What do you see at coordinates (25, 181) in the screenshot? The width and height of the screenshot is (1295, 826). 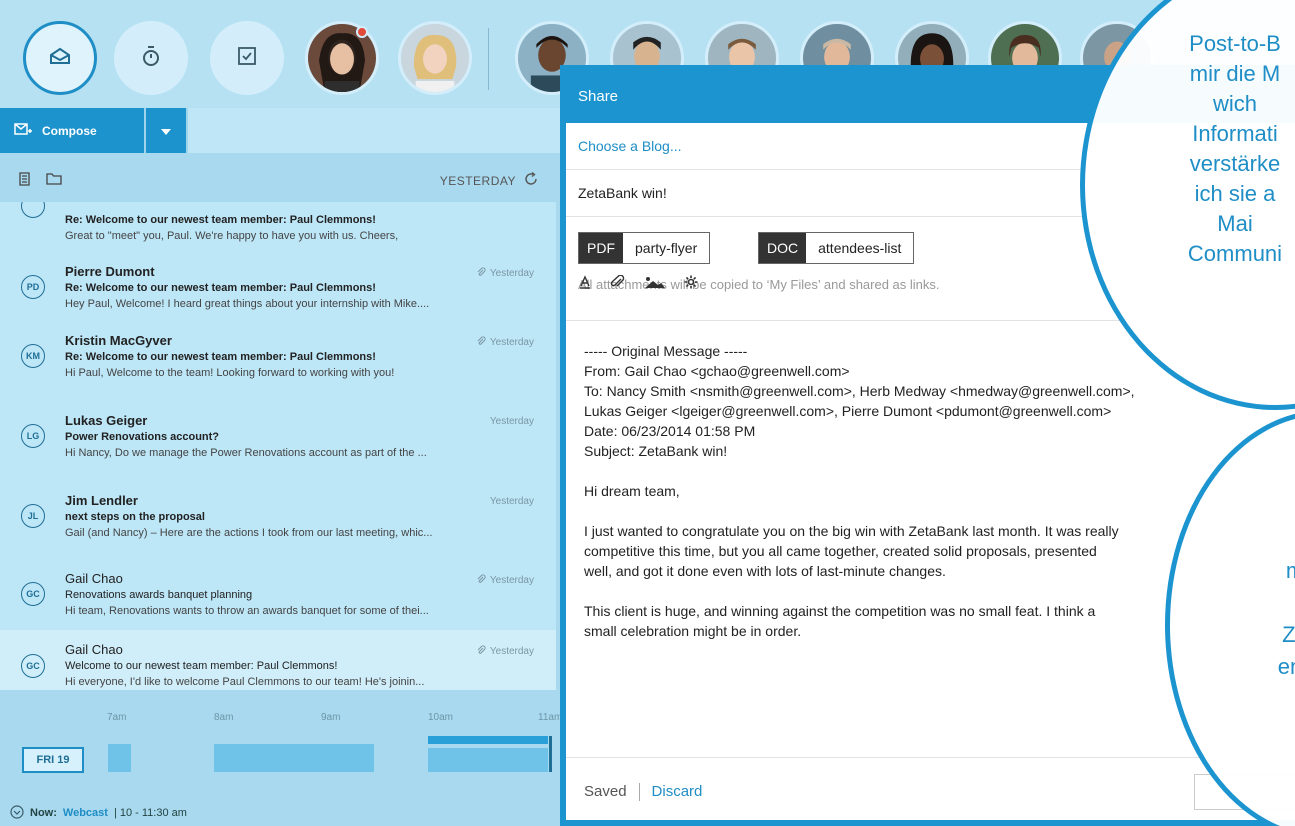 I see `list-view-icon` at bounding box center [25, 181].